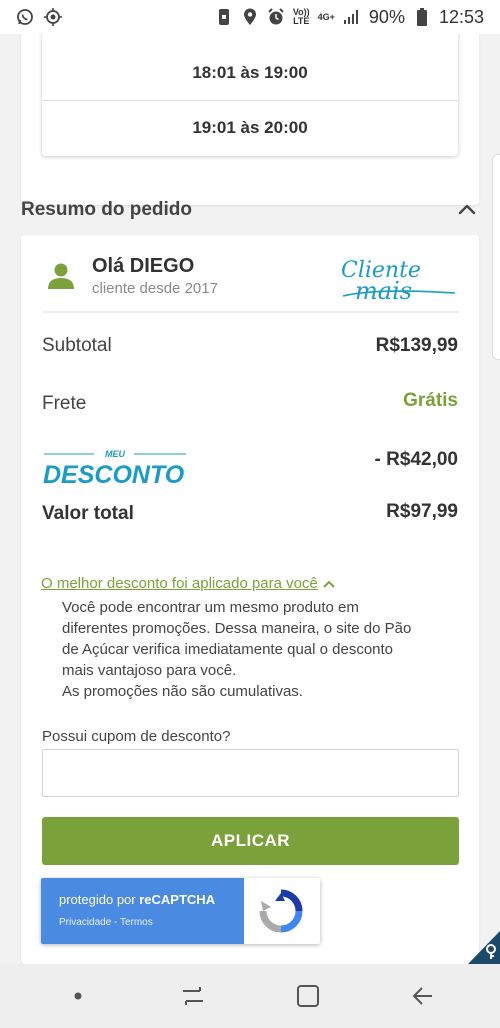 The image size is (500, 1028). What do you see at coordinates (182, 691) in the screenshot?
I see `description-line: As promoções não são cumulativas.` at bounding box center [182, 691].